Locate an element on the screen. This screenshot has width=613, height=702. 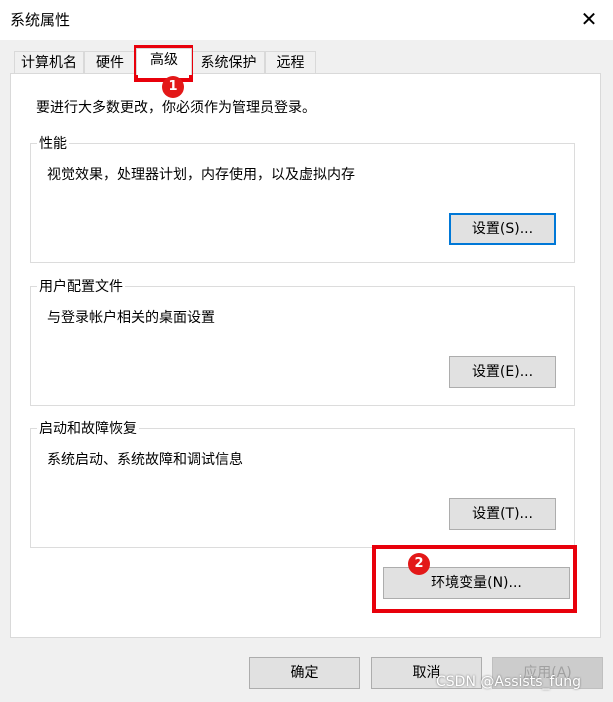
tab-hardware: 硬件 is located at coordinates (110, 62).